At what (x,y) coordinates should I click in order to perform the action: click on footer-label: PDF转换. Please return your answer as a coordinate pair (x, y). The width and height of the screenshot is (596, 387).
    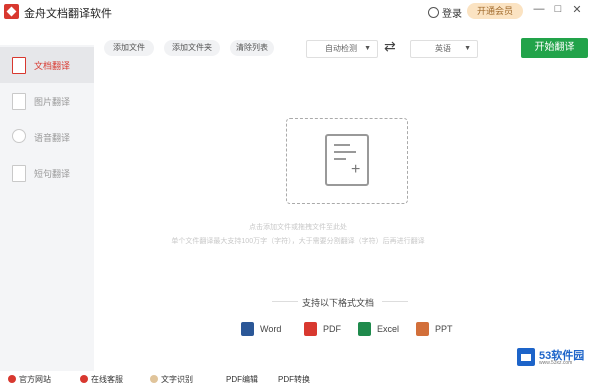
    Looking at the image, I should click on (294, 379).